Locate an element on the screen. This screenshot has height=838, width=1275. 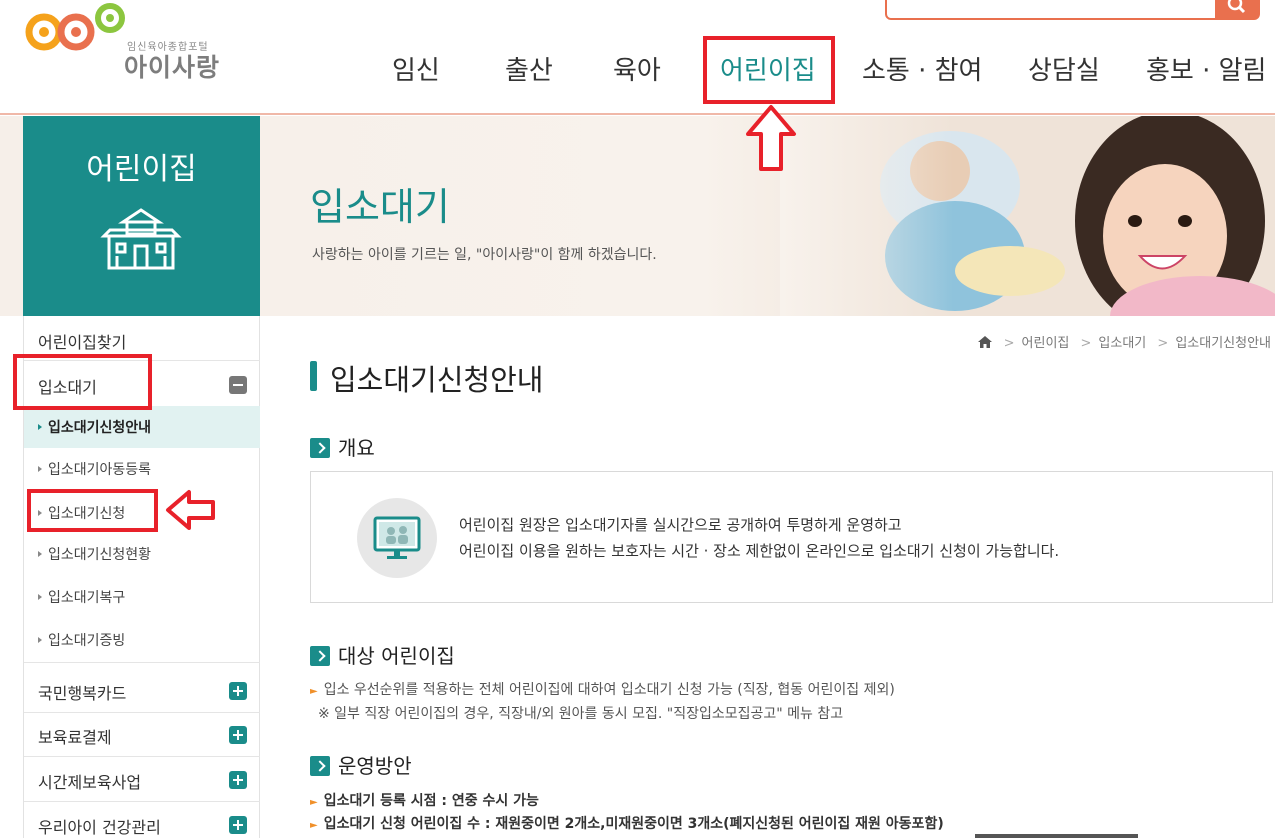
page-title: 입소대기신청안내 is located at coordinates (437, 380).